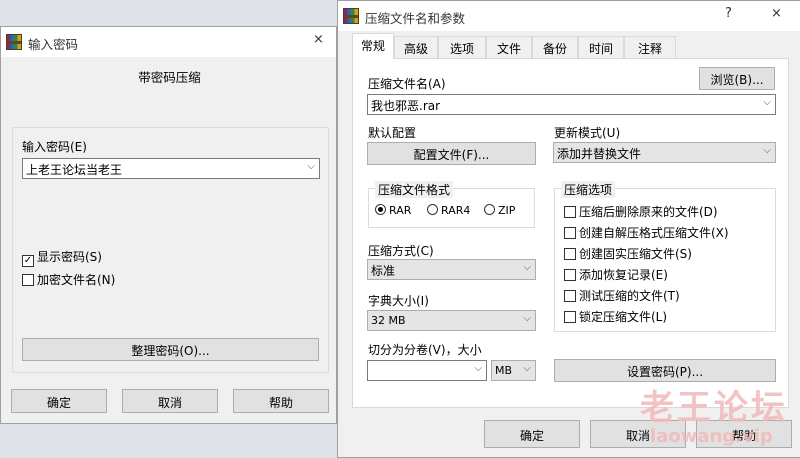  Describe the element at coordinates (373, 46) in the screenshot. I see `tab-general: 常规` at that location.